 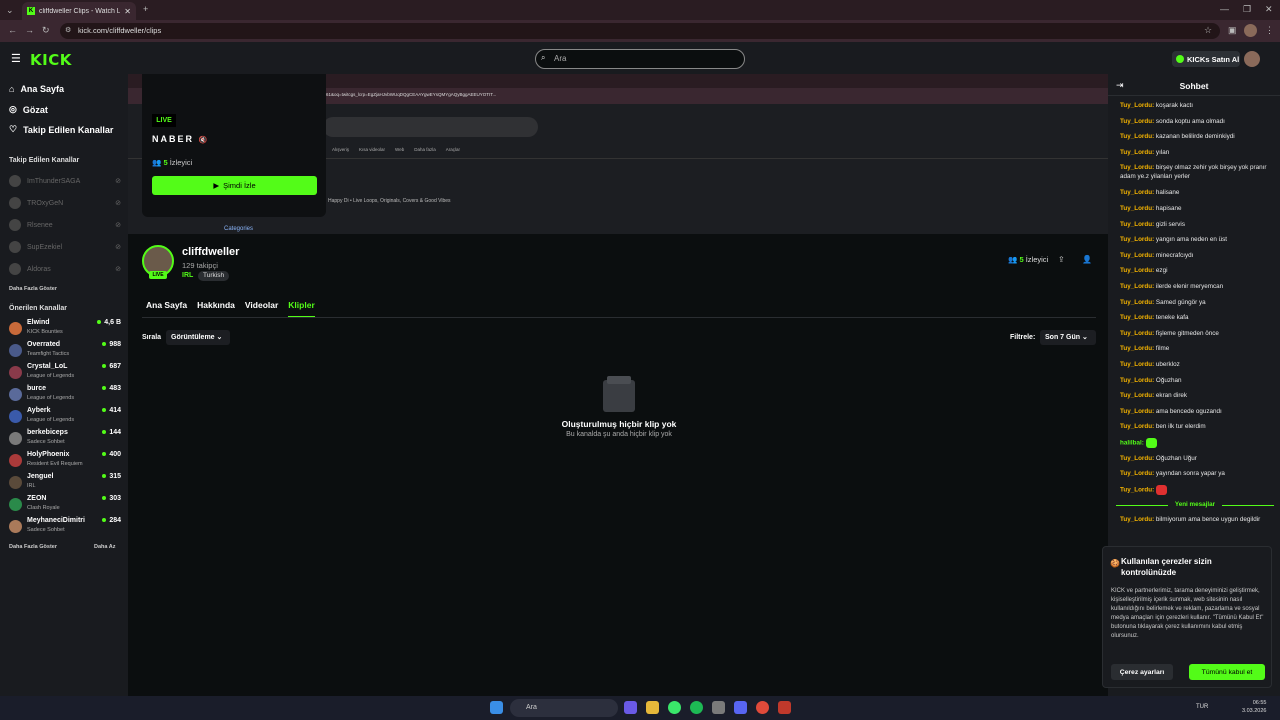 I want to click on profile-avatar, so click(x=1250, y=30).